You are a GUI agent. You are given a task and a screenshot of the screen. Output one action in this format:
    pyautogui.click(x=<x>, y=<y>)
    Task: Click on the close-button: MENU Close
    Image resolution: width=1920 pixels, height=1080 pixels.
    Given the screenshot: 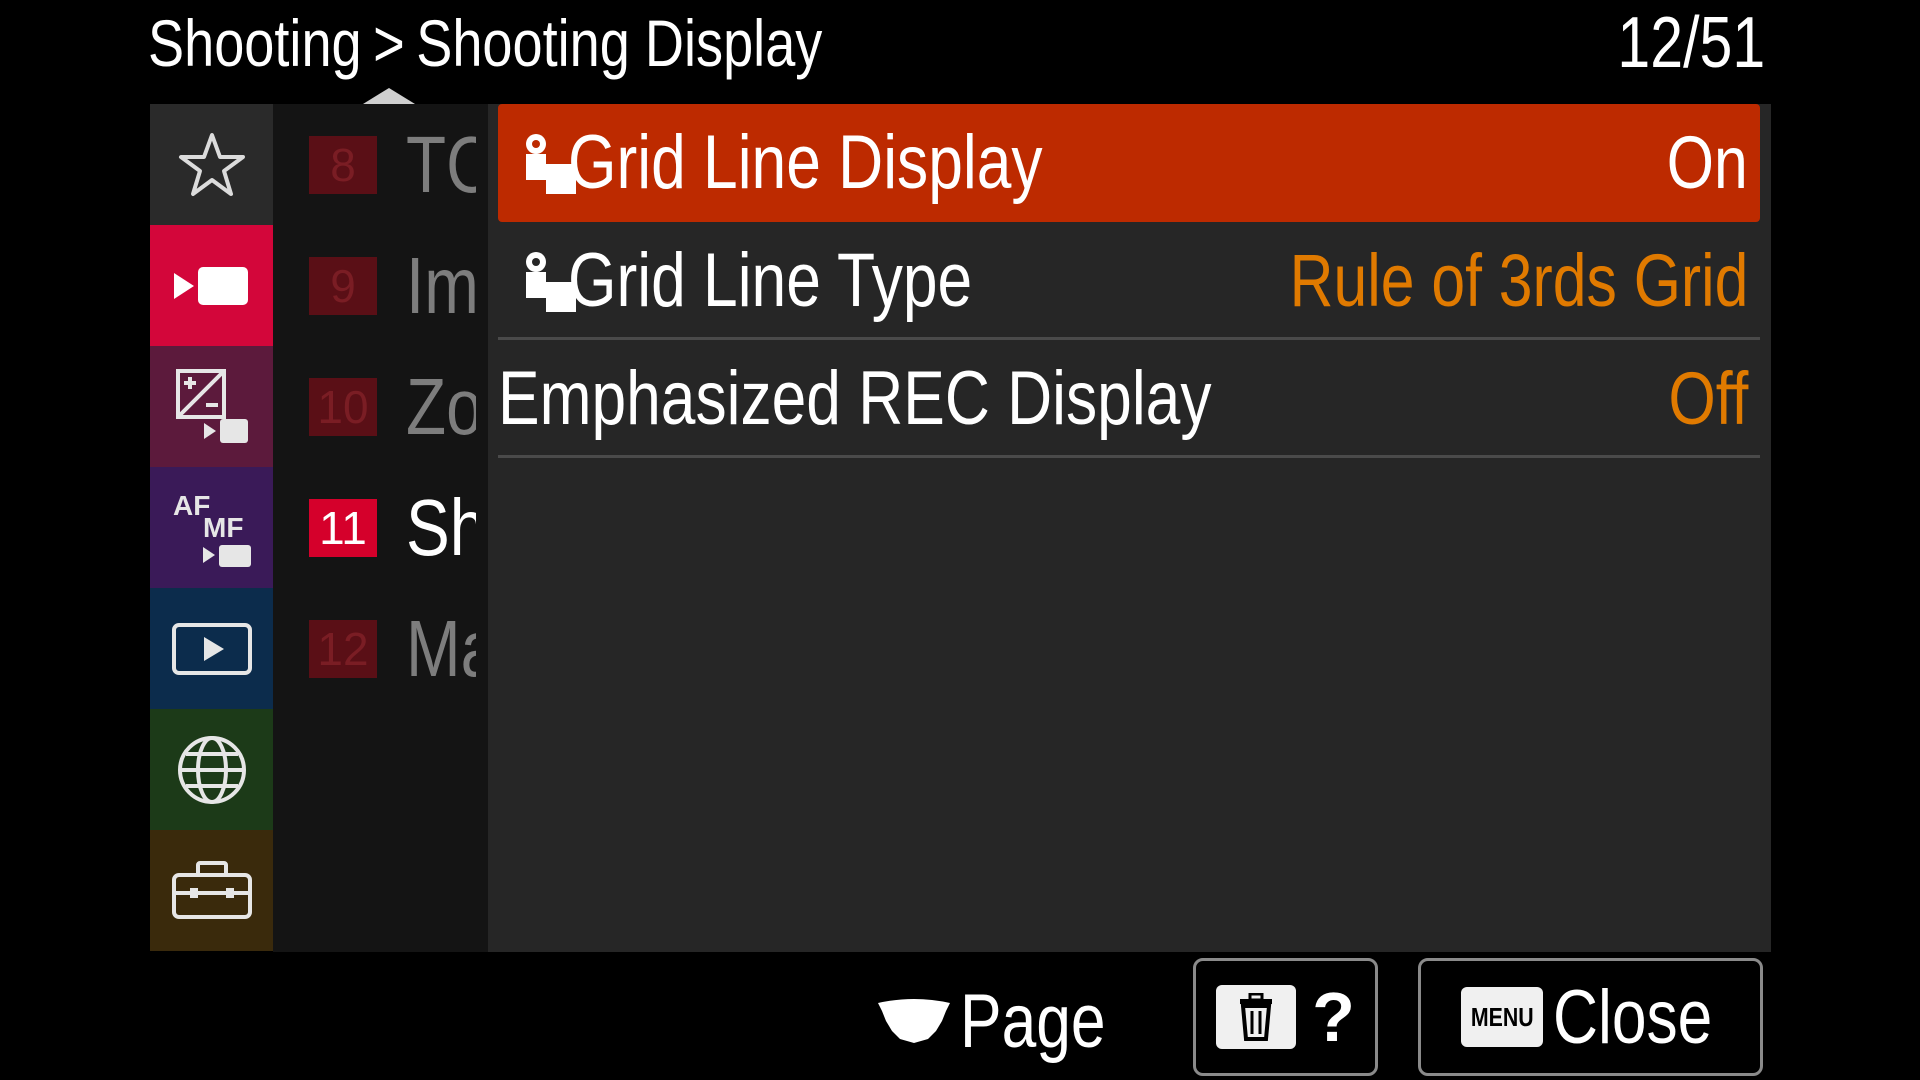 What is the action you would take?
    pyautogui.click(x=1590, y=1017)
    